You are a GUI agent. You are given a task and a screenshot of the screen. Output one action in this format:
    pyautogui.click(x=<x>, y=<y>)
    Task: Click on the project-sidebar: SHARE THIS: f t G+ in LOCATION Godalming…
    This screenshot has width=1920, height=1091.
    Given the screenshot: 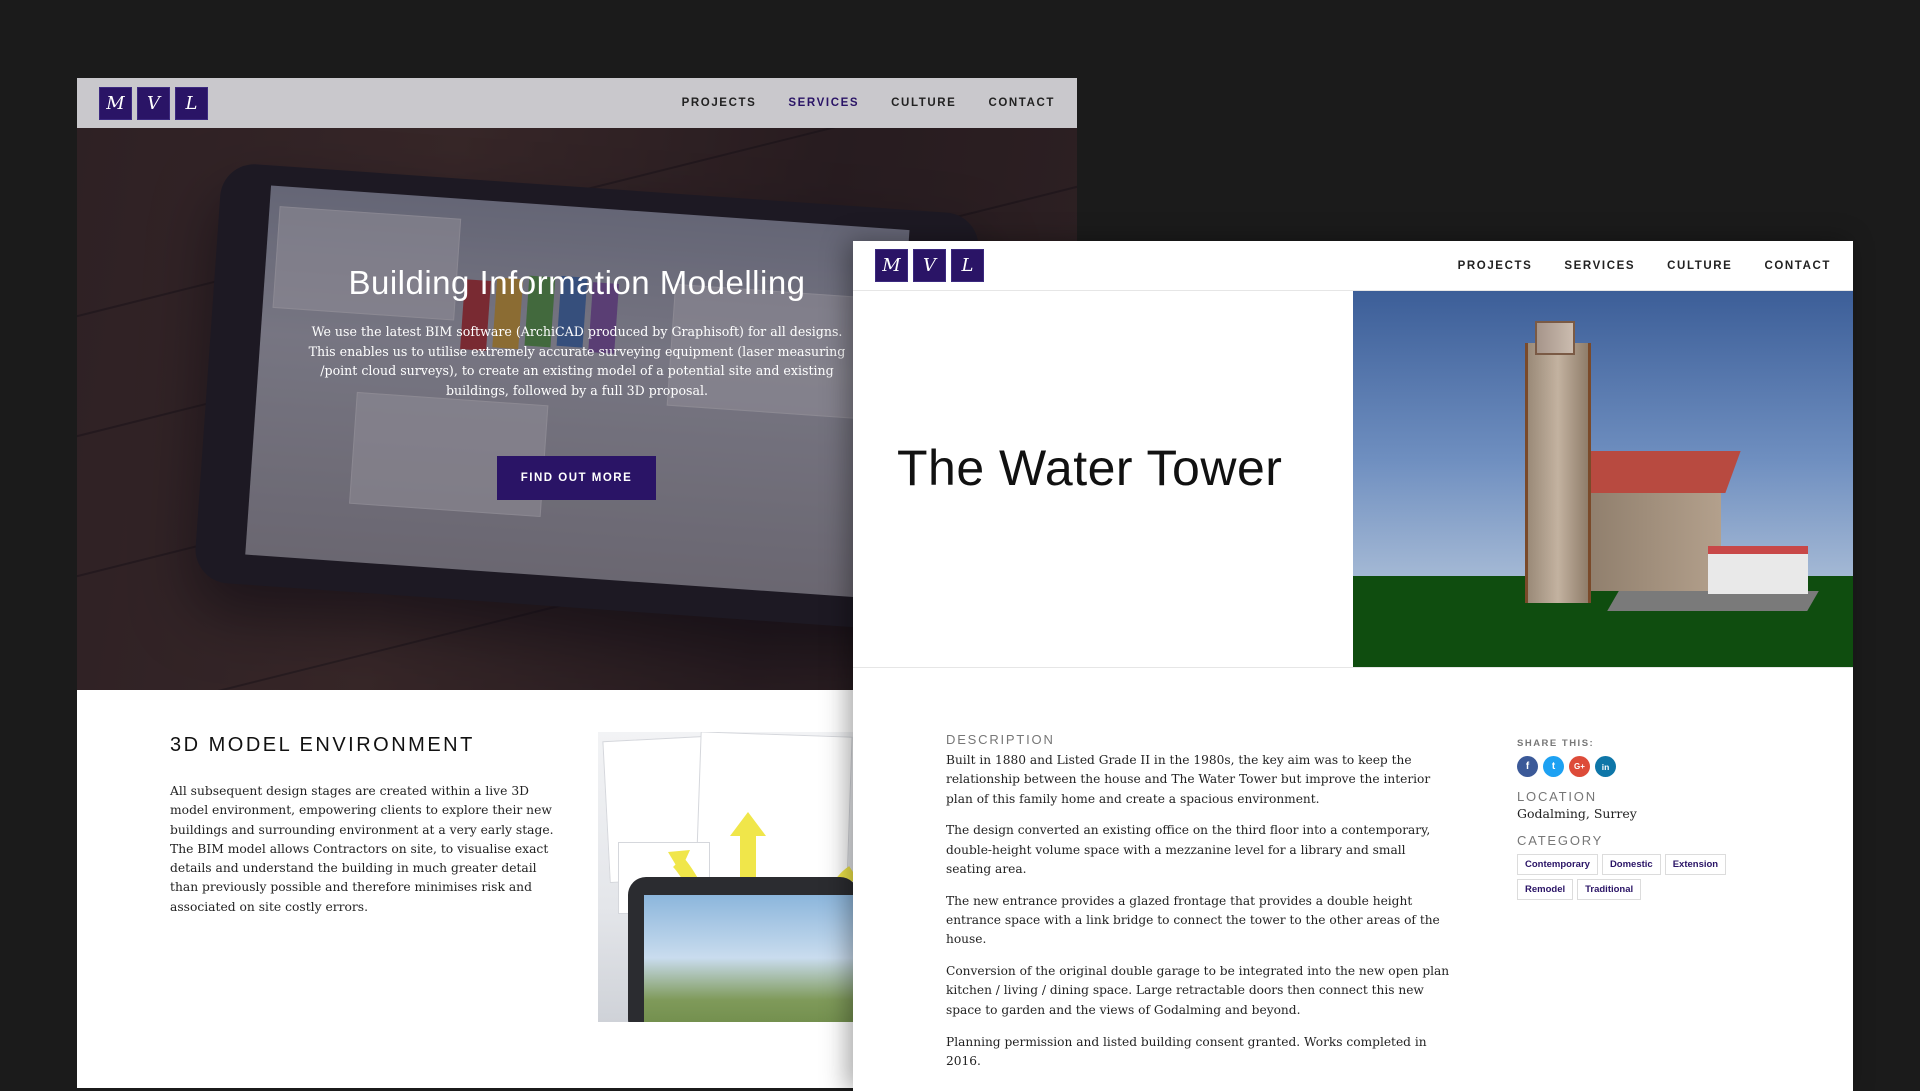 What is the action you would take?
    pyautogui.click(x=1647, y=819)
    